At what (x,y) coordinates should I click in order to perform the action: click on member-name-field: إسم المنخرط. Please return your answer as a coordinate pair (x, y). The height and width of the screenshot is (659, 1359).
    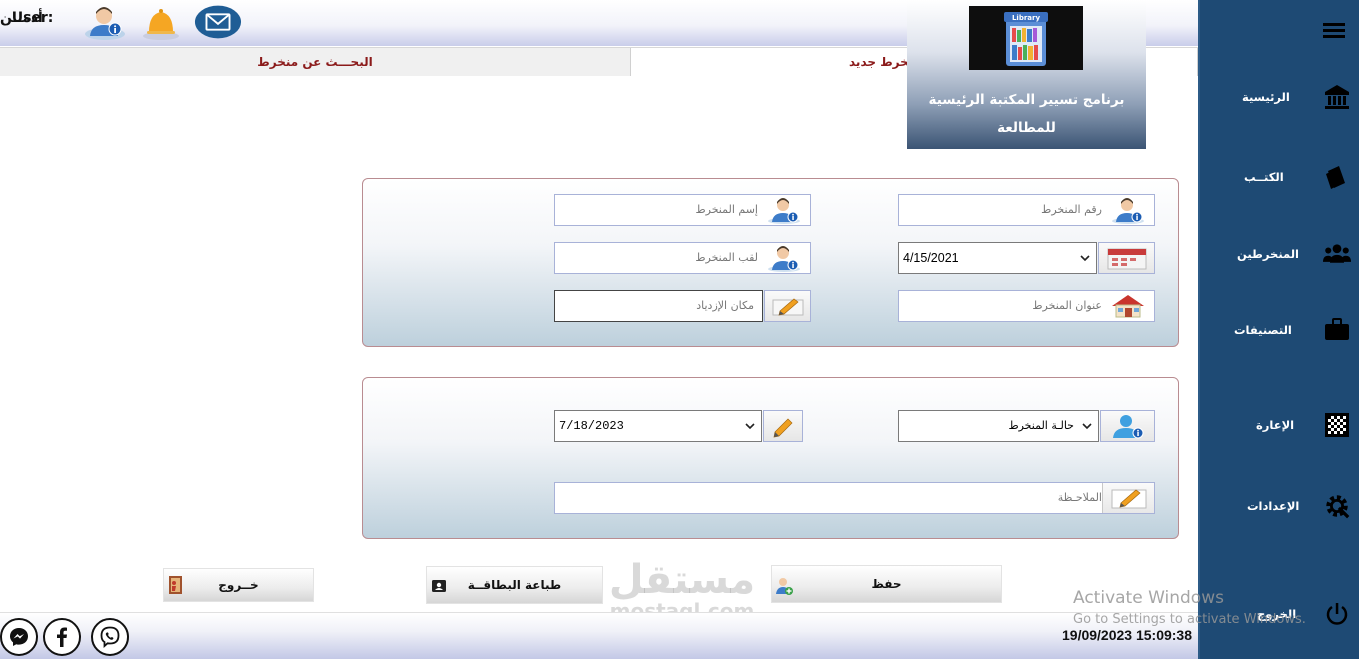
    Looking at the image, I should click on (682, 210).